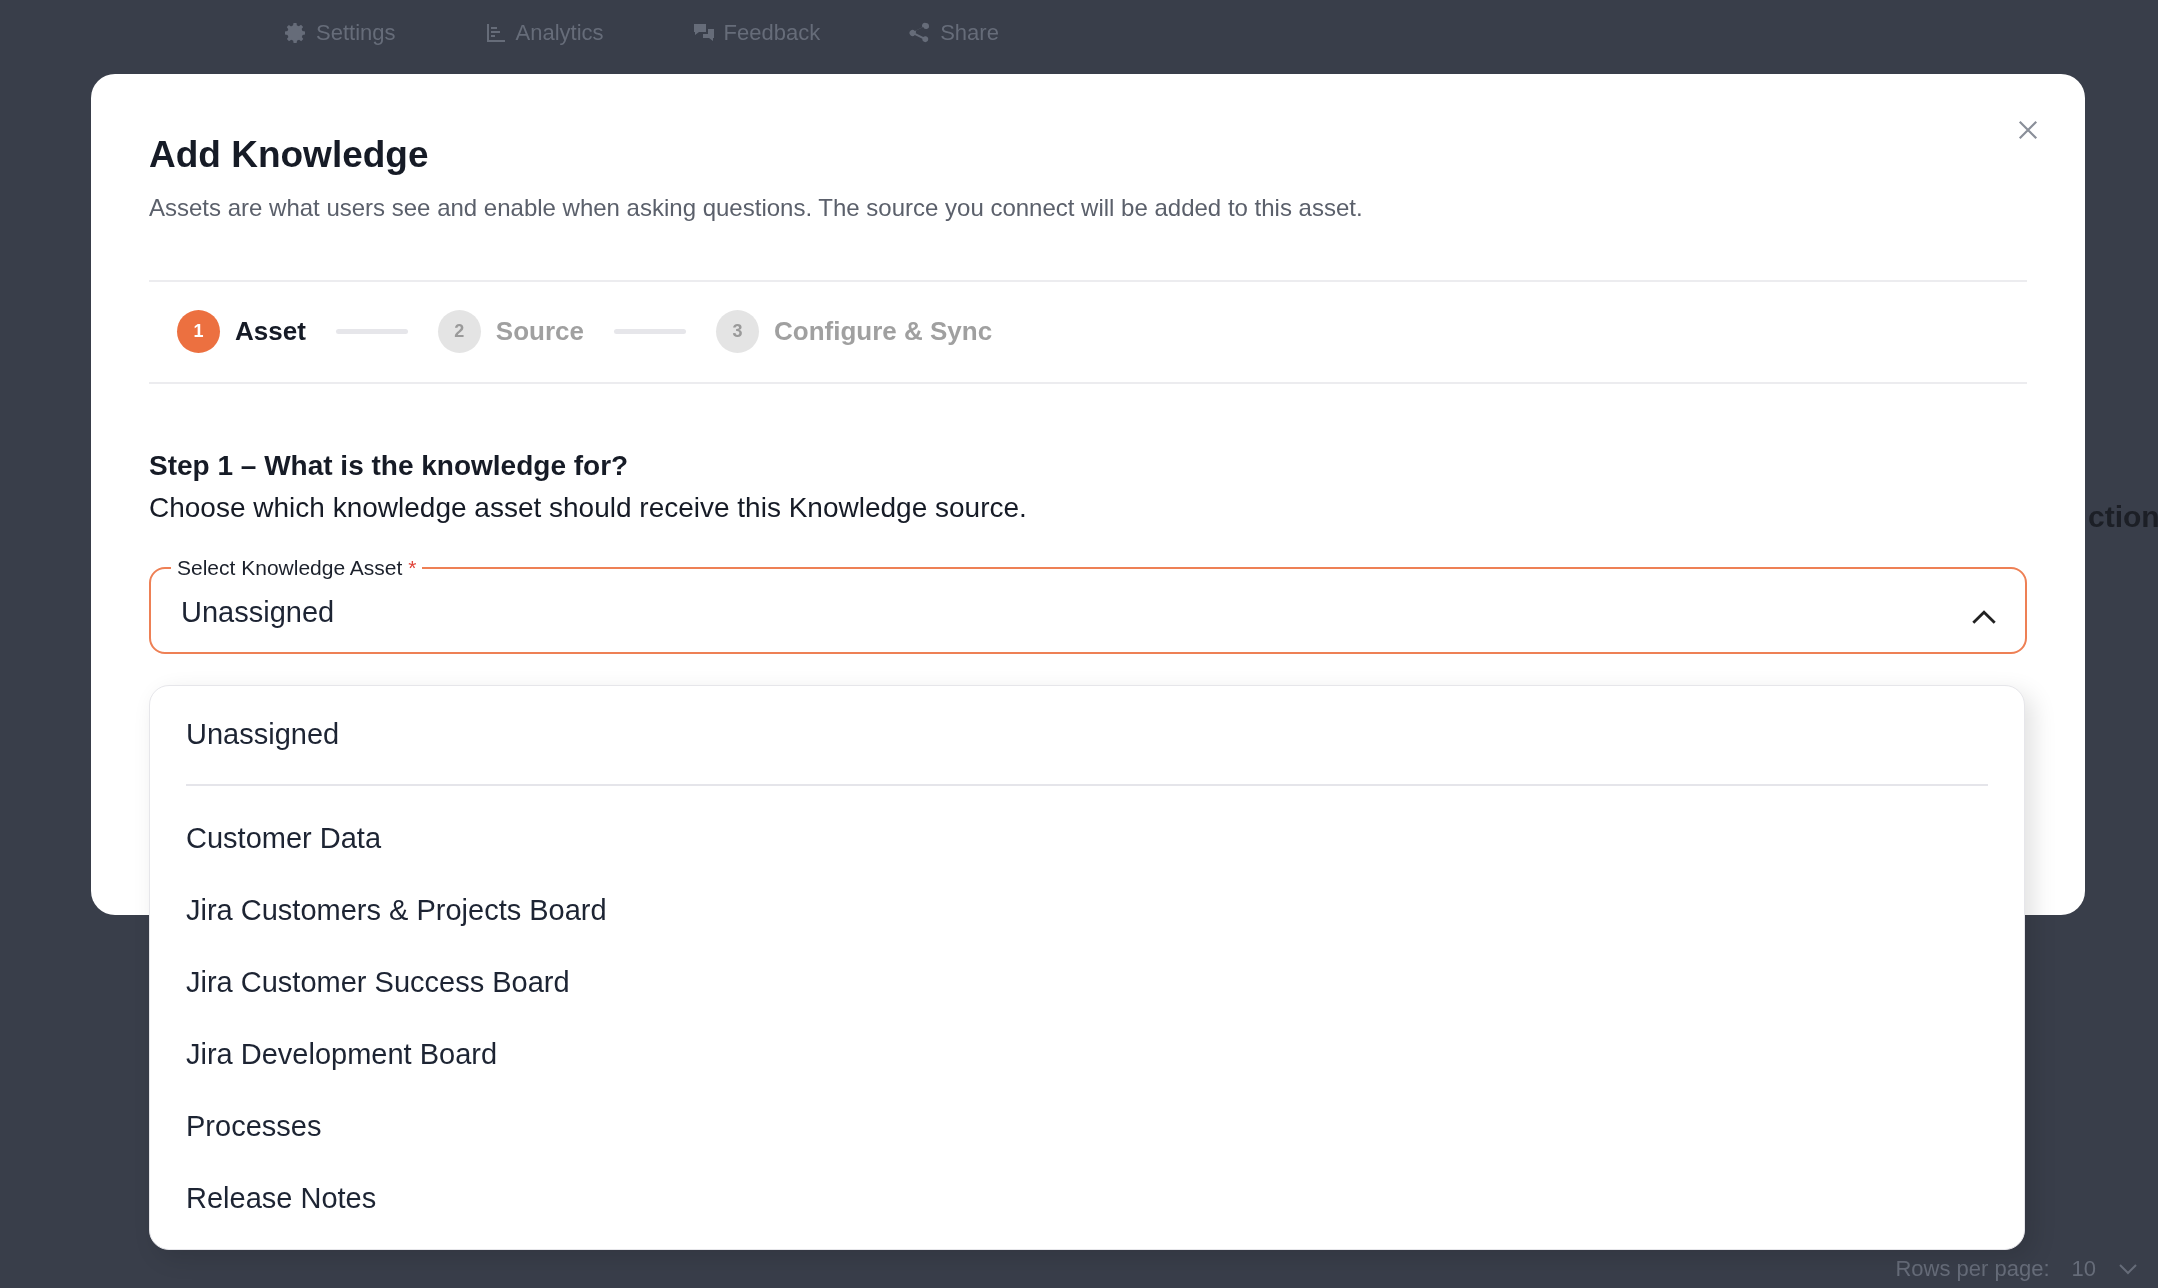 The image size is (2158, 1288). Describe the element at coordinates (389, 466) in the screenshot. I see `step-heading: Step 1 – What is the knowledge for?` at that location.